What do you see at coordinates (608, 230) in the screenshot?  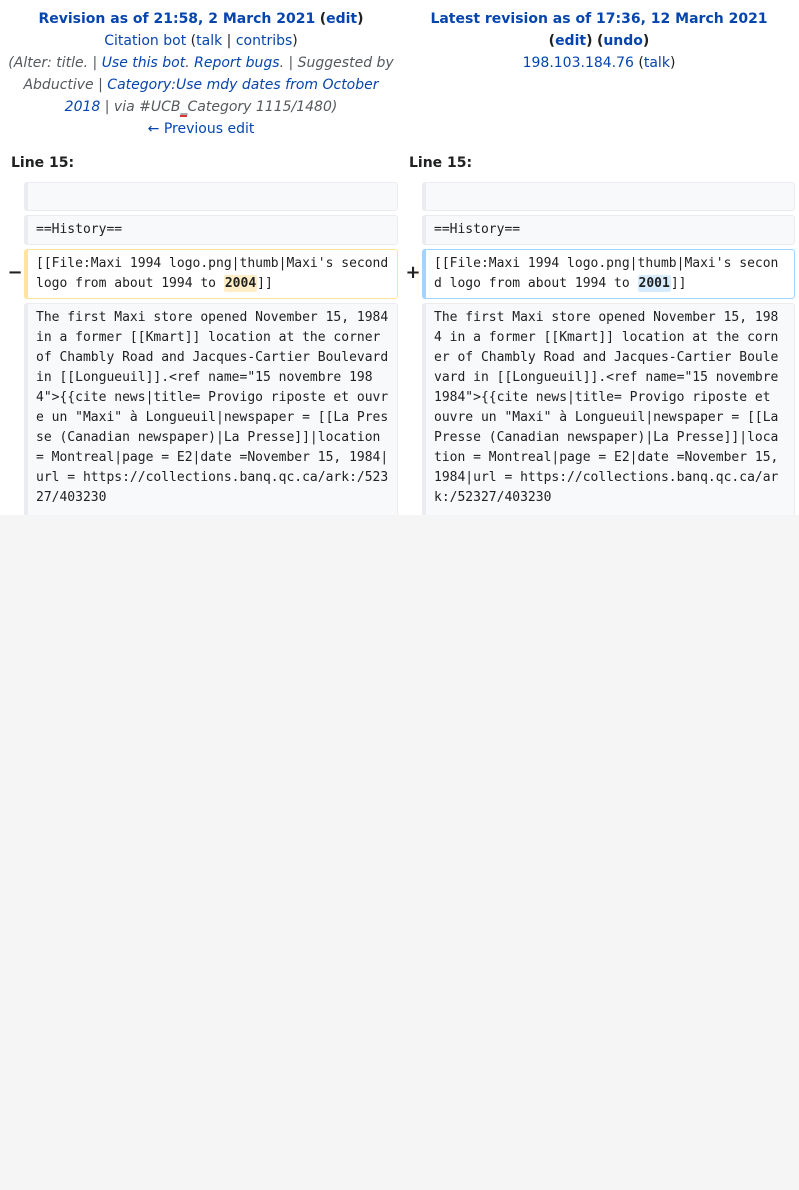 I see `new-context-cell: ==History==` at bounding box center [608, 230].